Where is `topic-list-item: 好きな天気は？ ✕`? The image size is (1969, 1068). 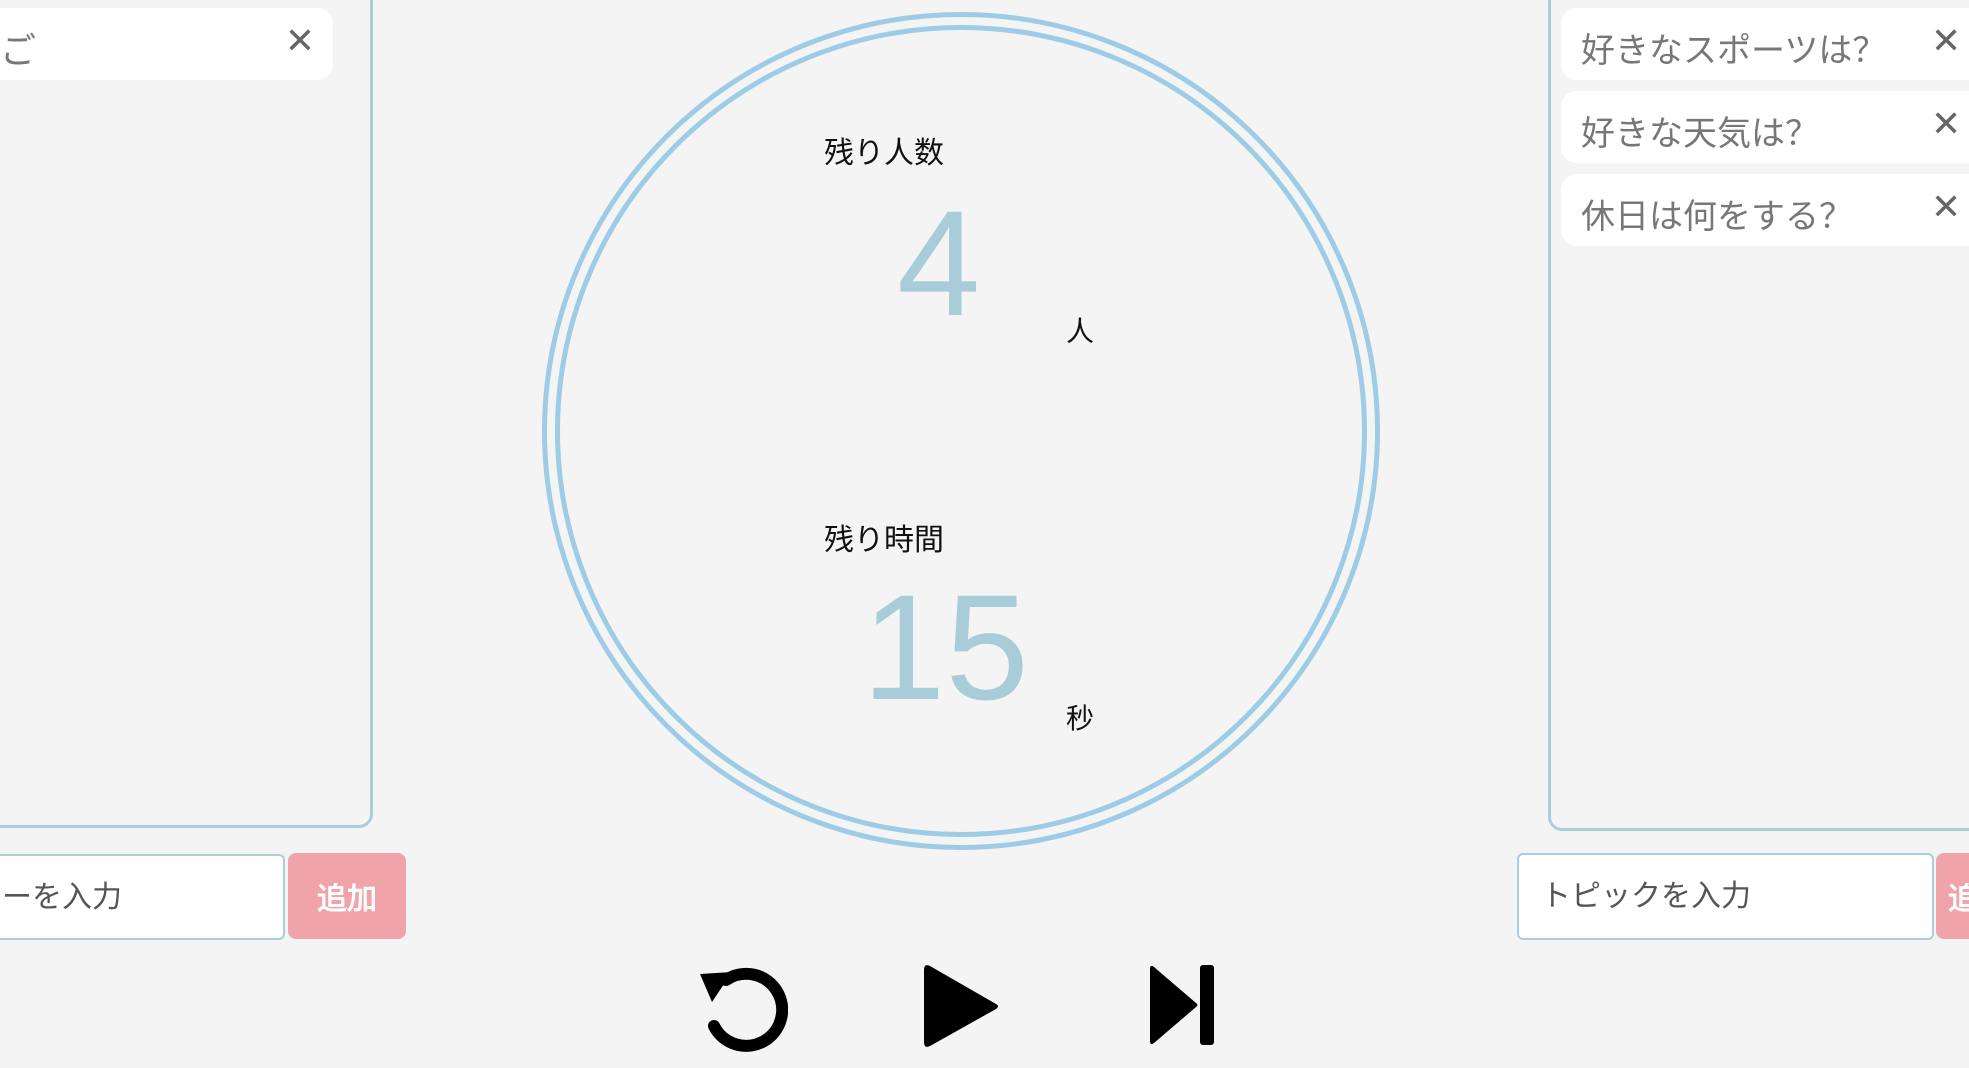 topic-list-item: 好きな天気は？ ✕ is located at coordinates (1765, 127).